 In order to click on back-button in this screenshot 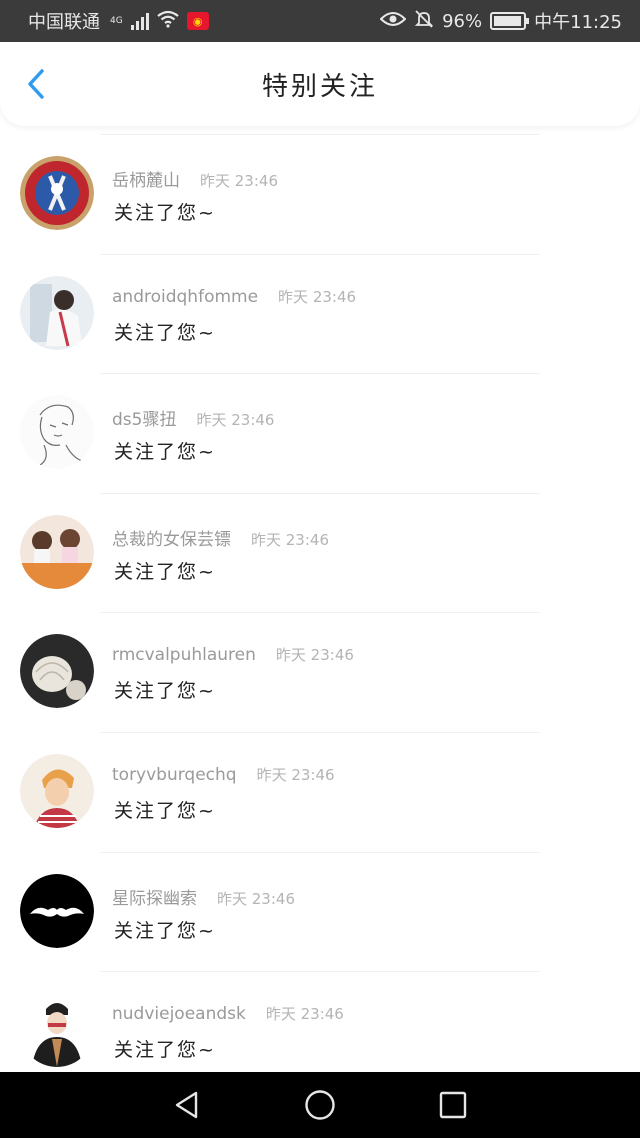, I will do `click(36, 84)`.